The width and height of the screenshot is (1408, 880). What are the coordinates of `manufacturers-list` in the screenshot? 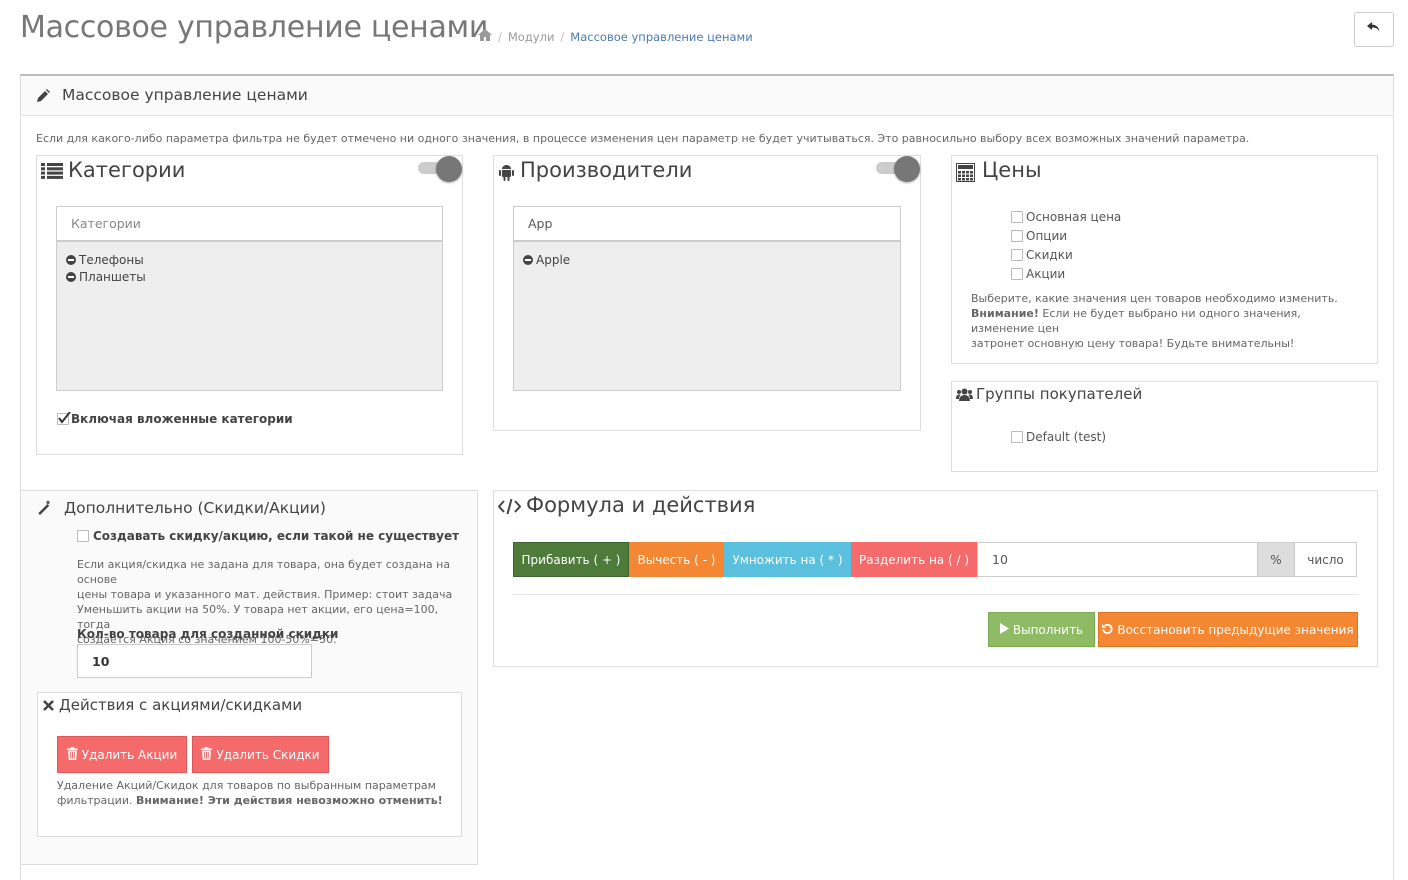 It's located at (707, 316).